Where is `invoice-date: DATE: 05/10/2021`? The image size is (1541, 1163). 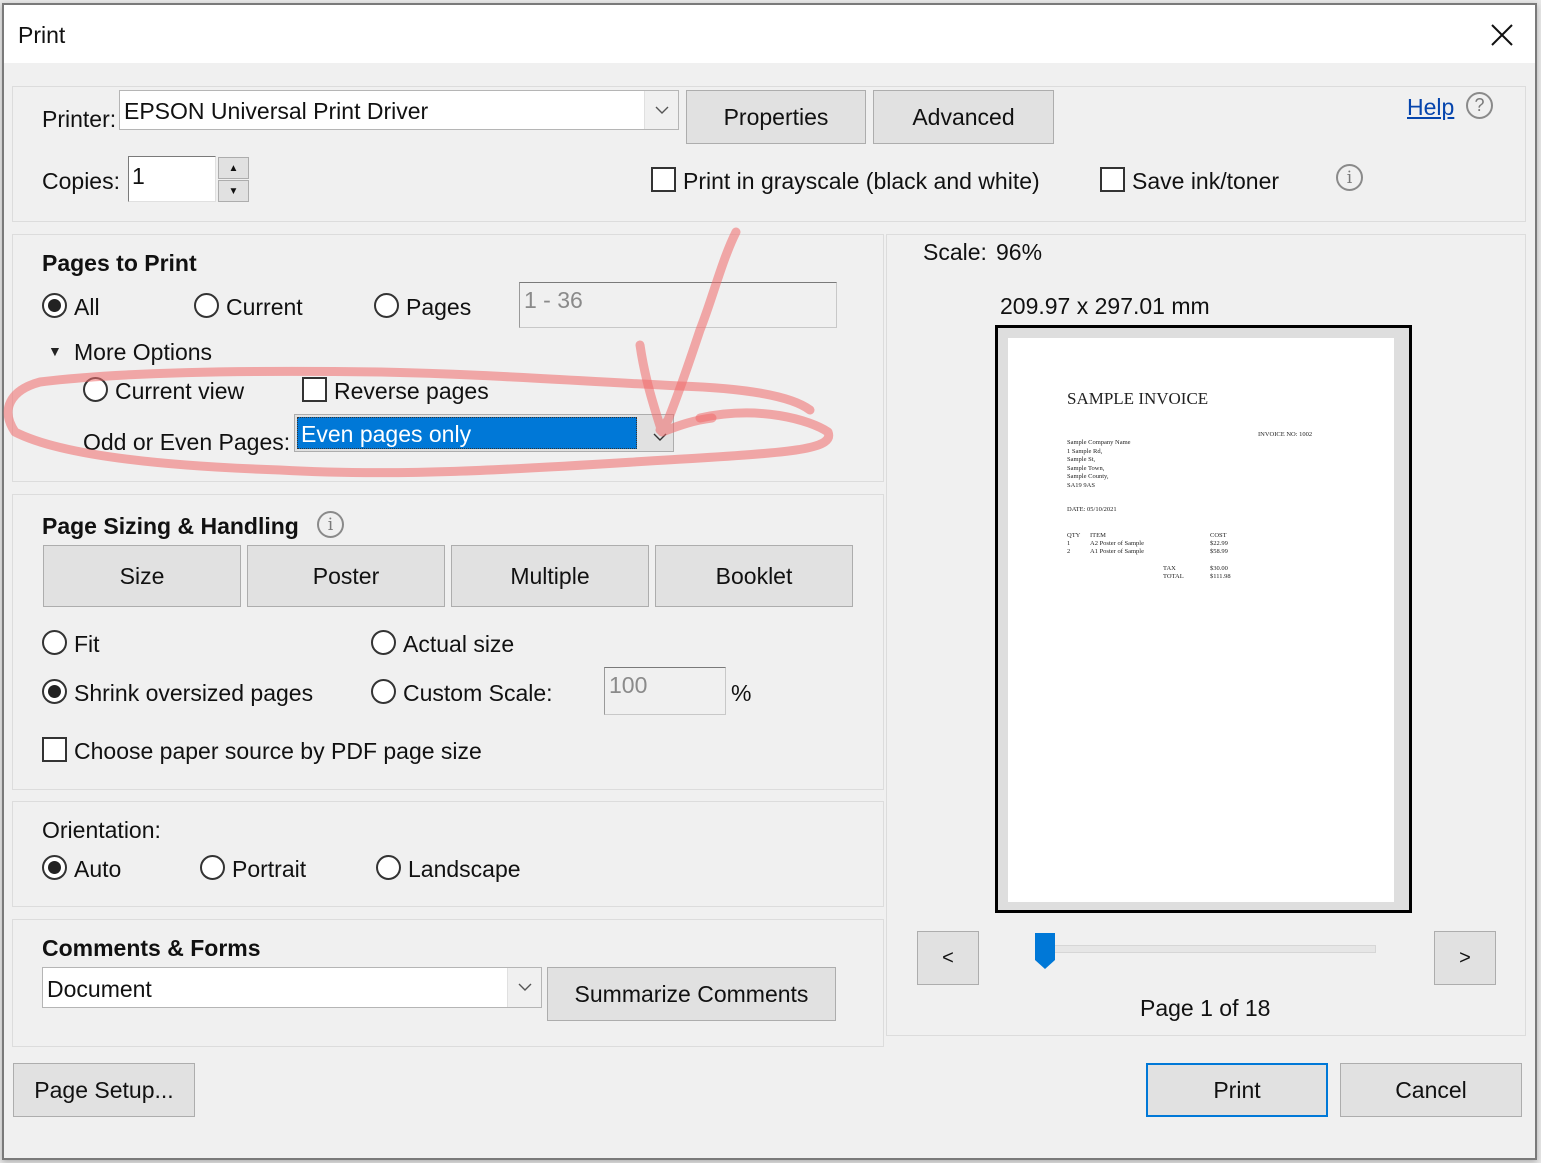 invoice-date: DATE: 05/10/2021 is located at coordinates (1092, 509).